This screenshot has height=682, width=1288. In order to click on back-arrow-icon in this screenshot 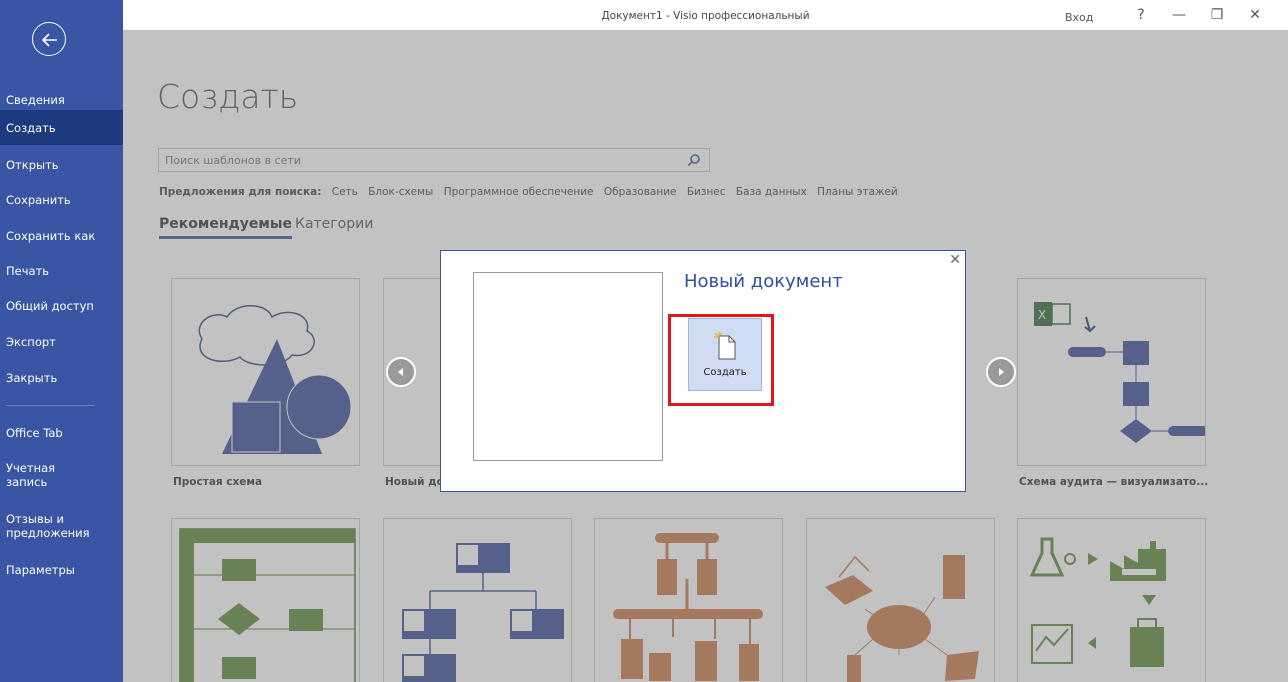, I will do `click(49, 40)`.